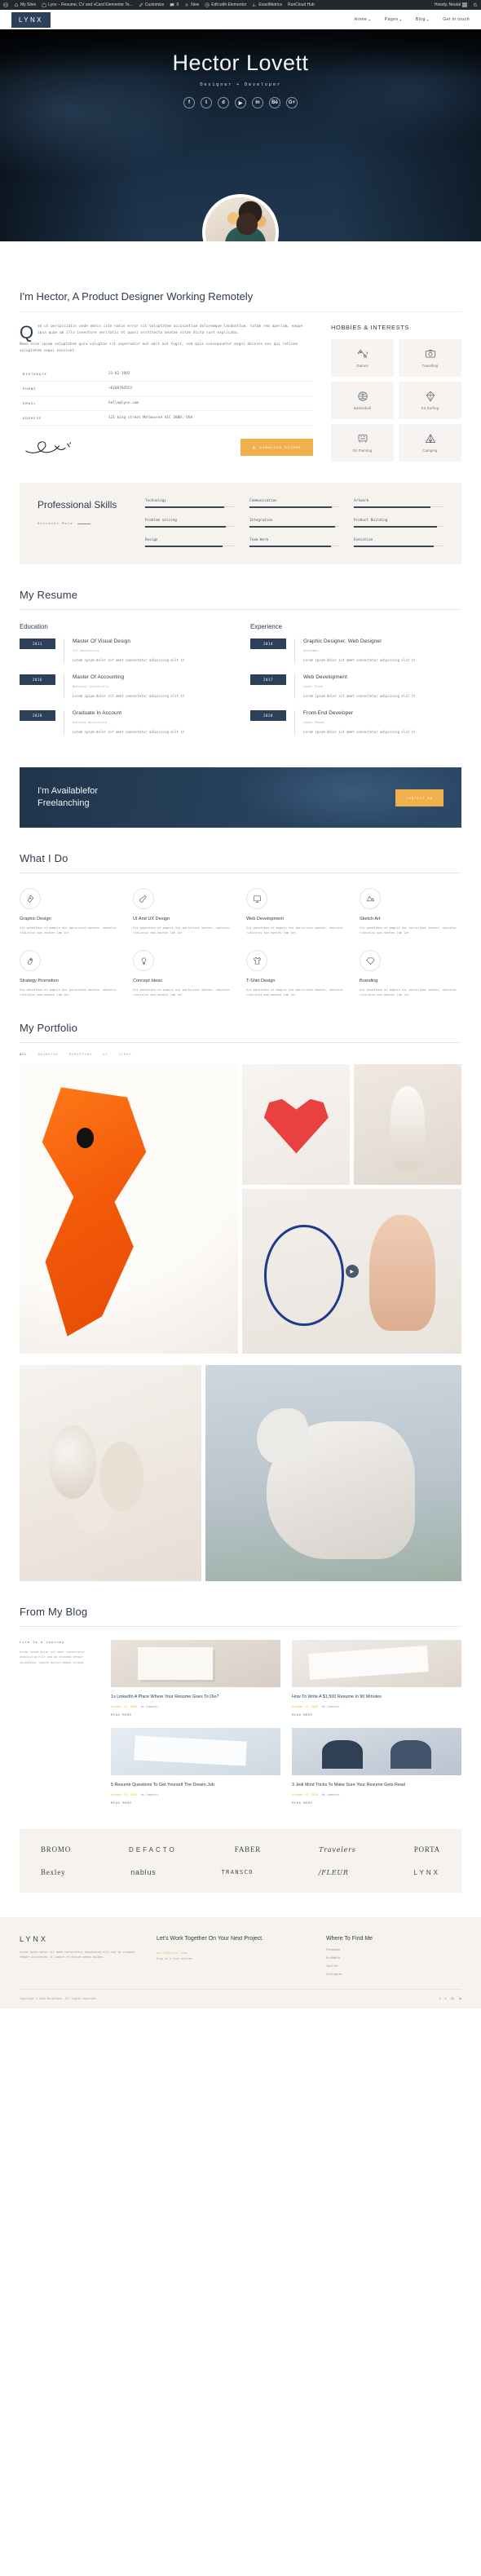  Describe the element at coordinates (430, 400) in the screenshot. I see `hobby-card-kit-surfing: Kit Surfing` at that location.